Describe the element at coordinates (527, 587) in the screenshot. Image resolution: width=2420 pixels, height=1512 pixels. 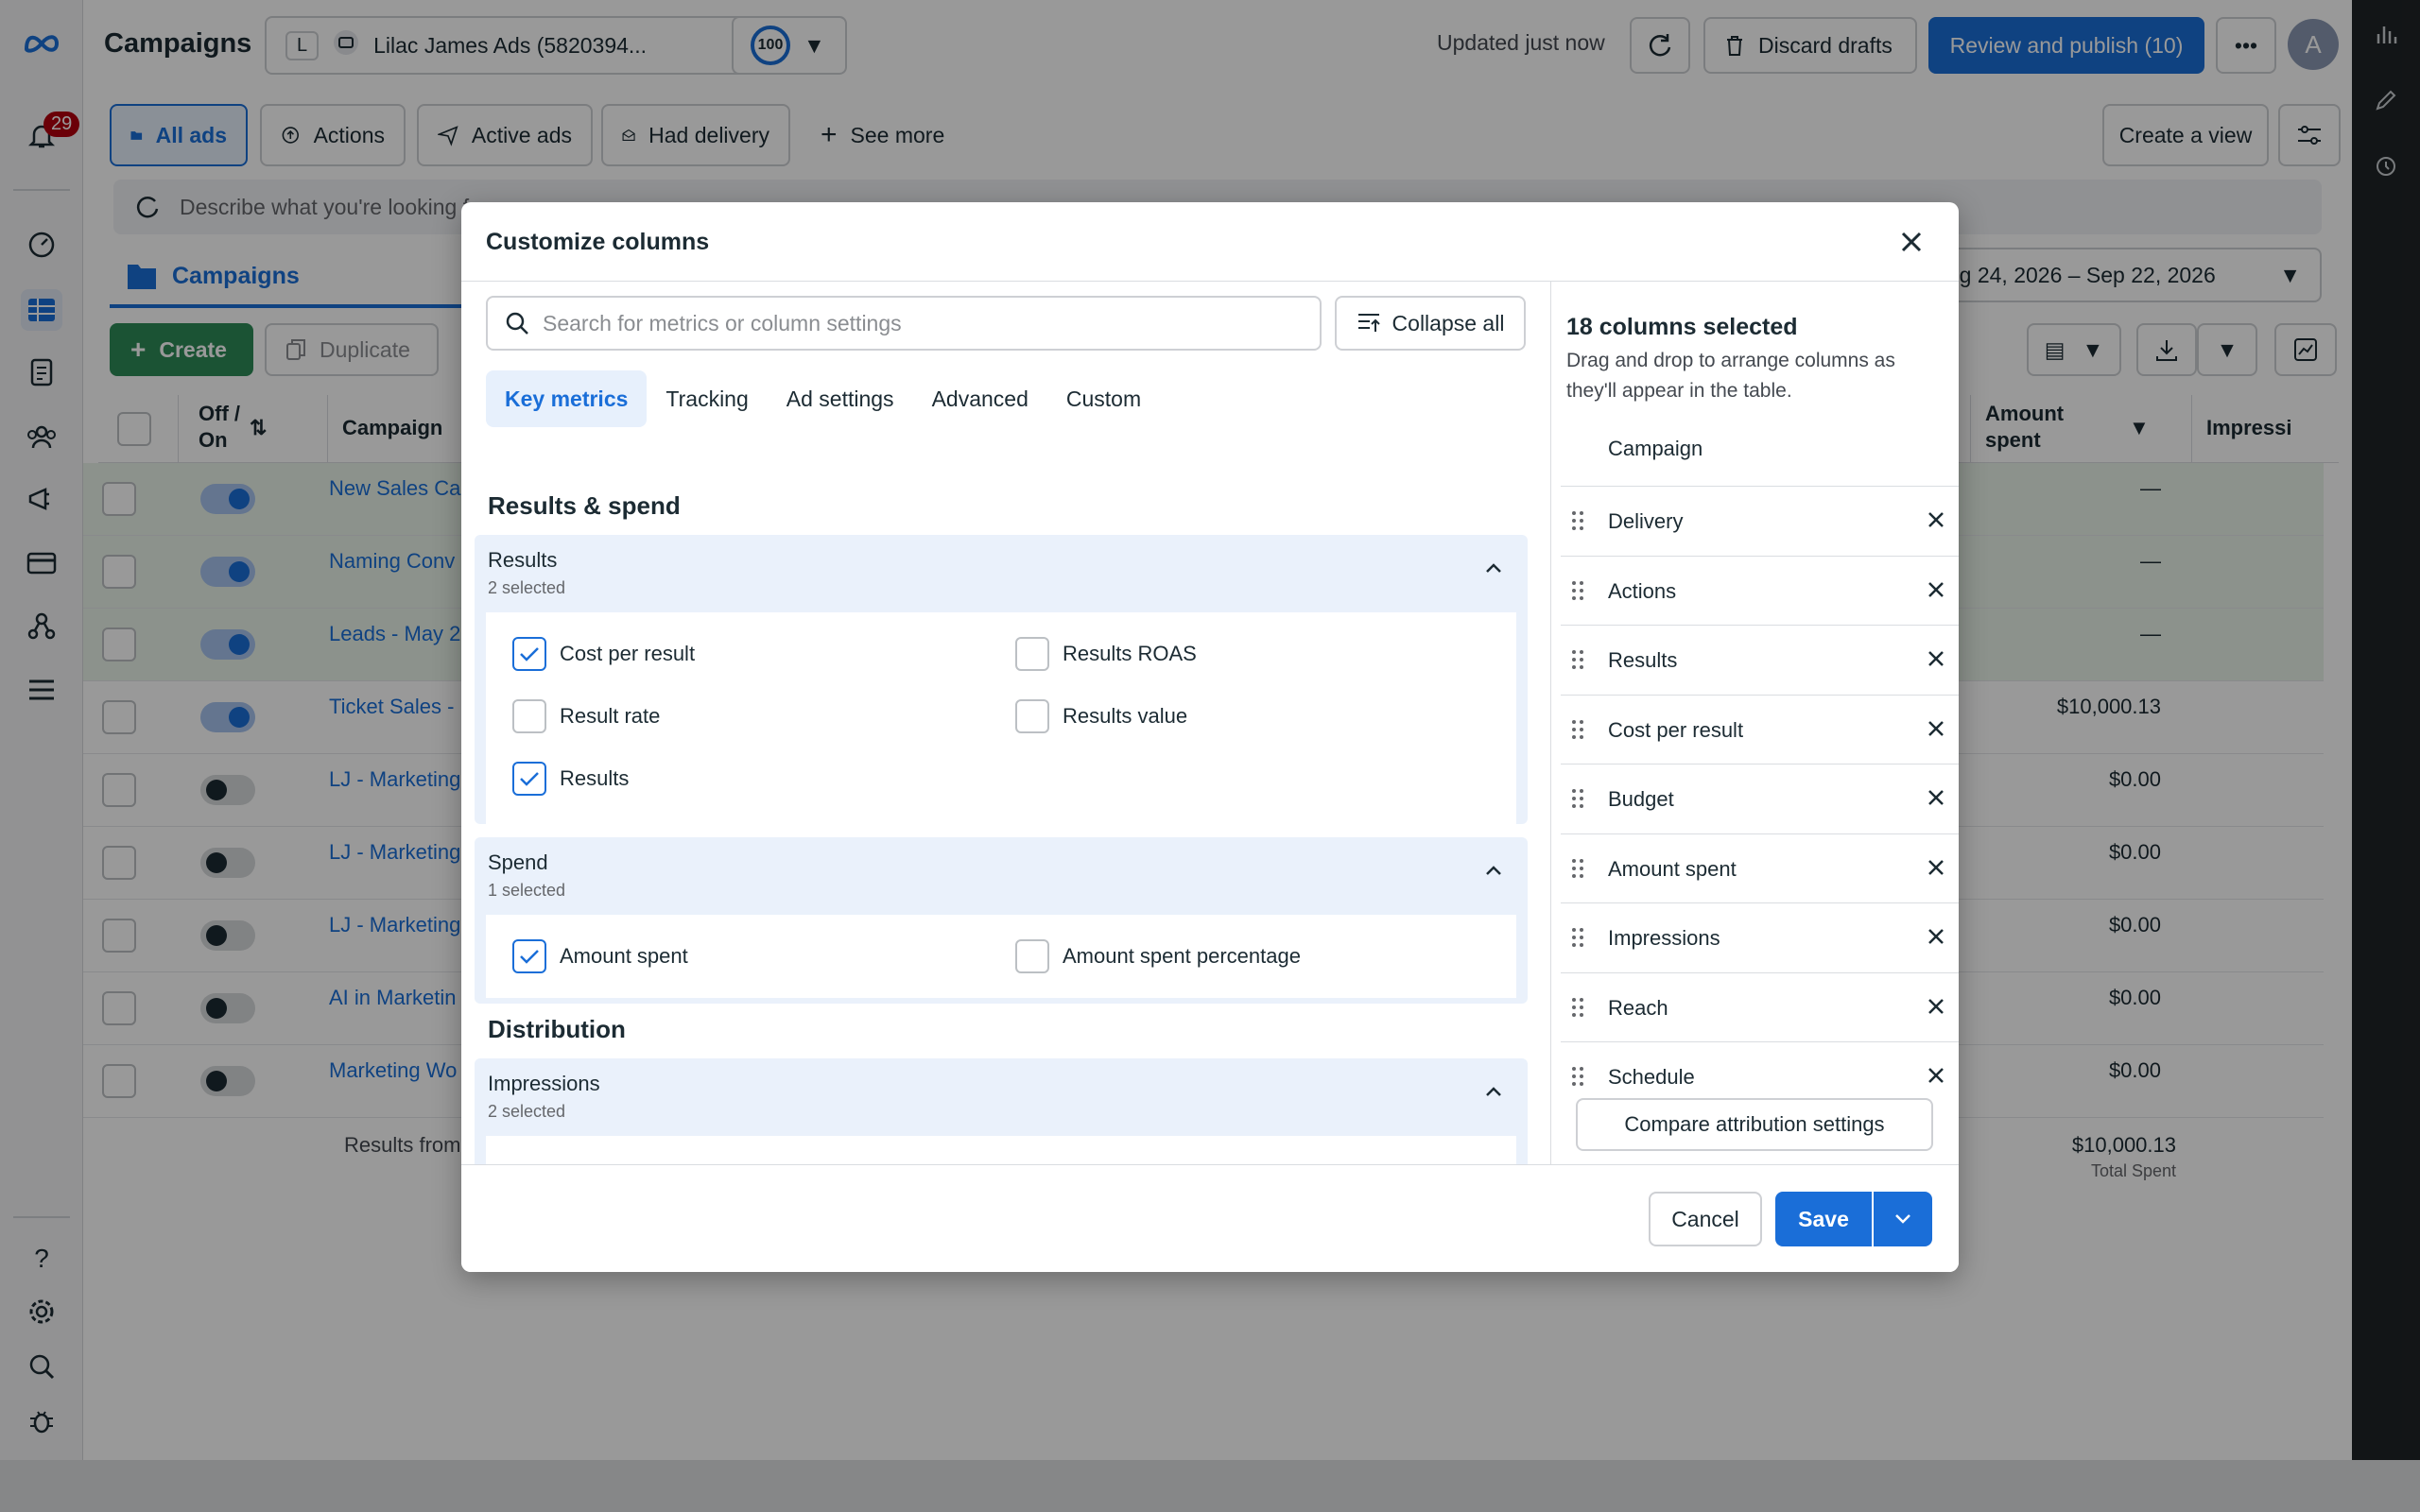
I see `results-group-count: 2 selected` at that location.